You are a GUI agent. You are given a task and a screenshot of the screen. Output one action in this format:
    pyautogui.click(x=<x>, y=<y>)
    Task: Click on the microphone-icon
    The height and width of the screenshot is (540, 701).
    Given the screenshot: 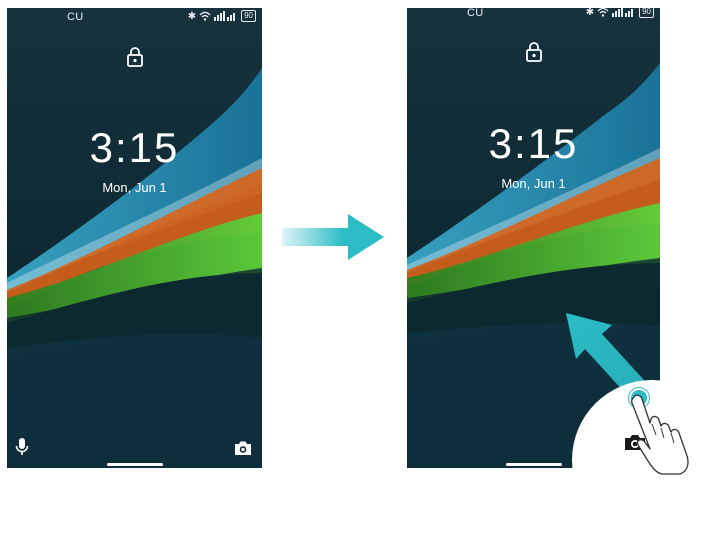 What is the action you would take?
    pyautogui.click(x=22, y=447)
    